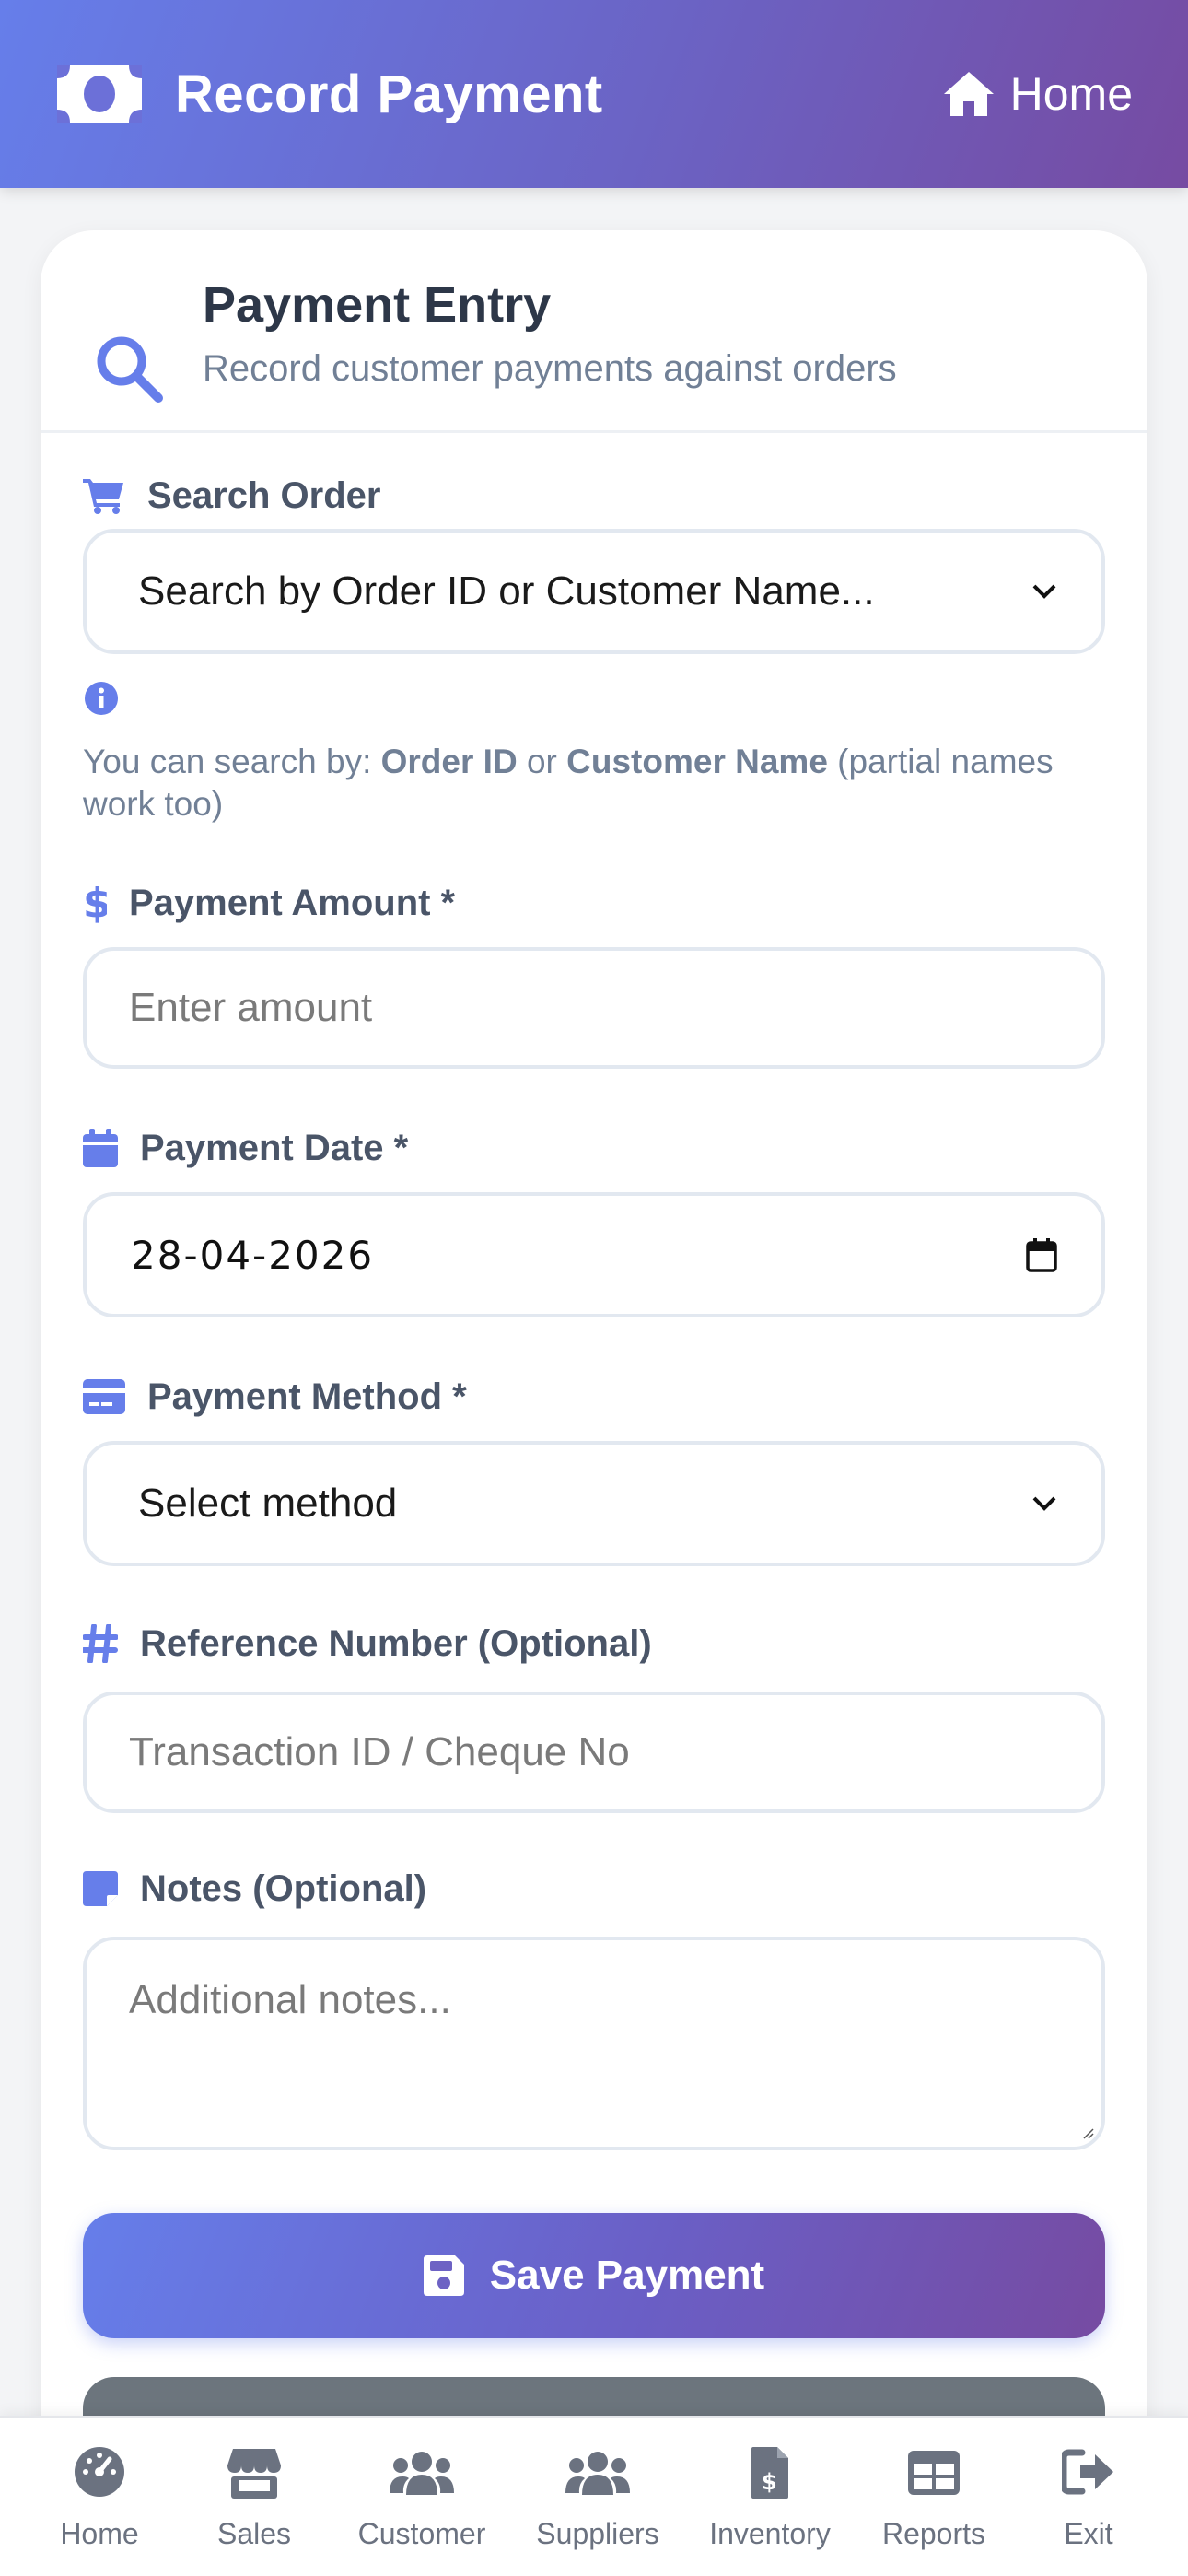 The height and width of the screenshot is (2576, 1188). What do you see at coordinates (770, 2533) in the screenshot?
I see `nav-label-inventory: Inventory` at bounding box center [770, 2533].